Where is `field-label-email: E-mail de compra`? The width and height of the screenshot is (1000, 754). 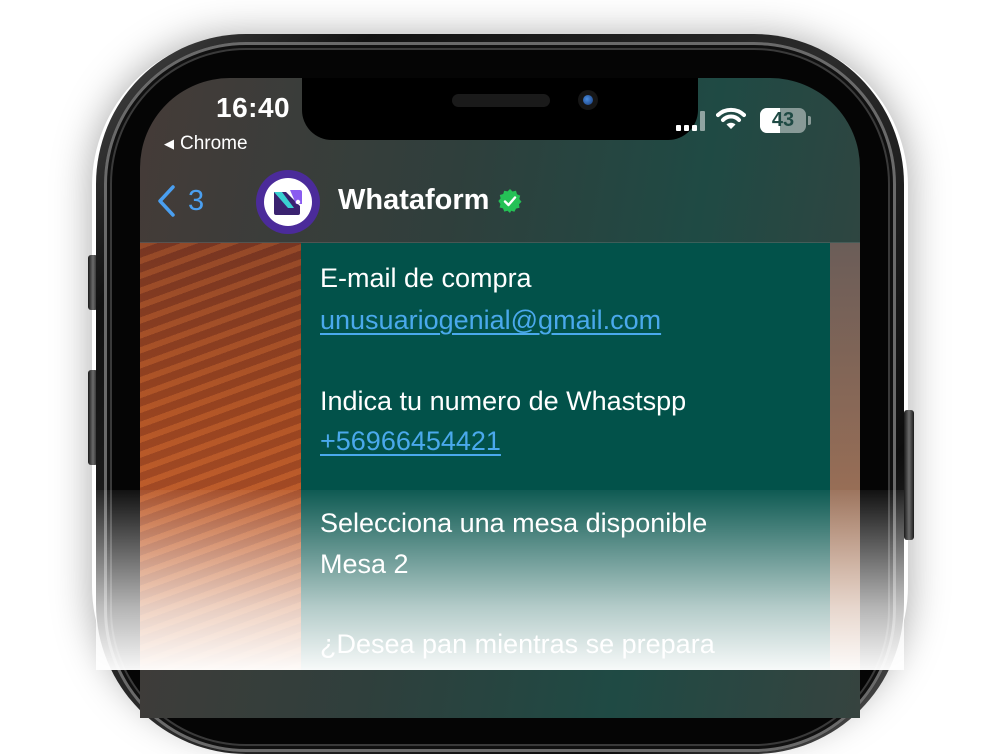
field-label-email: E-mail de compra is located at coordinates (426, 278).